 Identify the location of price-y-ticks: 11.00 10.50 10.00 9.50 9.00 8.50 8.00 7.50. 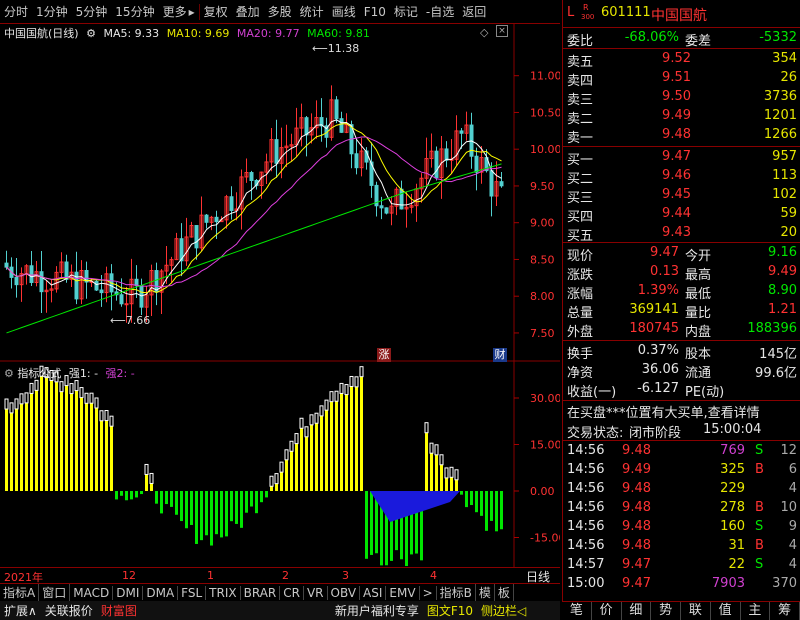
(537, 205).